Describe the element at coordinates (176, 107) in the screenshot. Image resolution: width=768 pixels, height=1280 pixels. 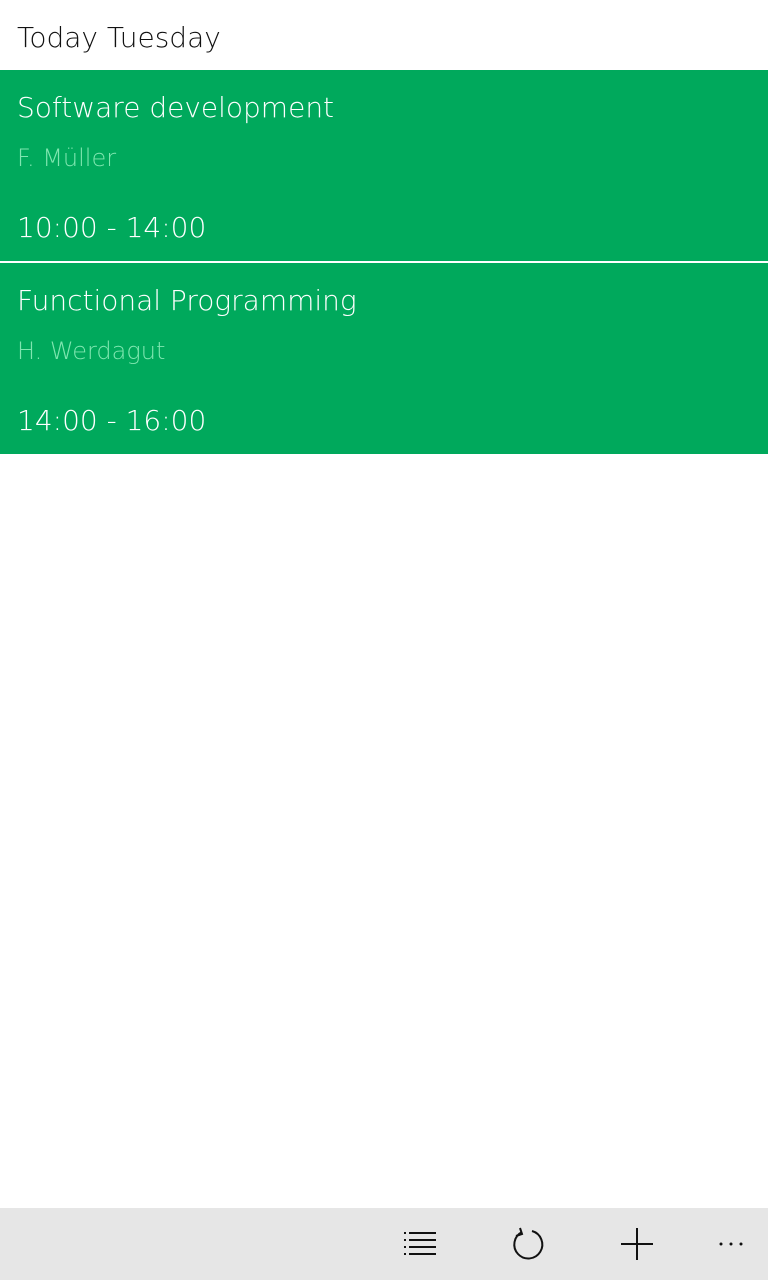
I see `lesson-subject: Software development` at that location.